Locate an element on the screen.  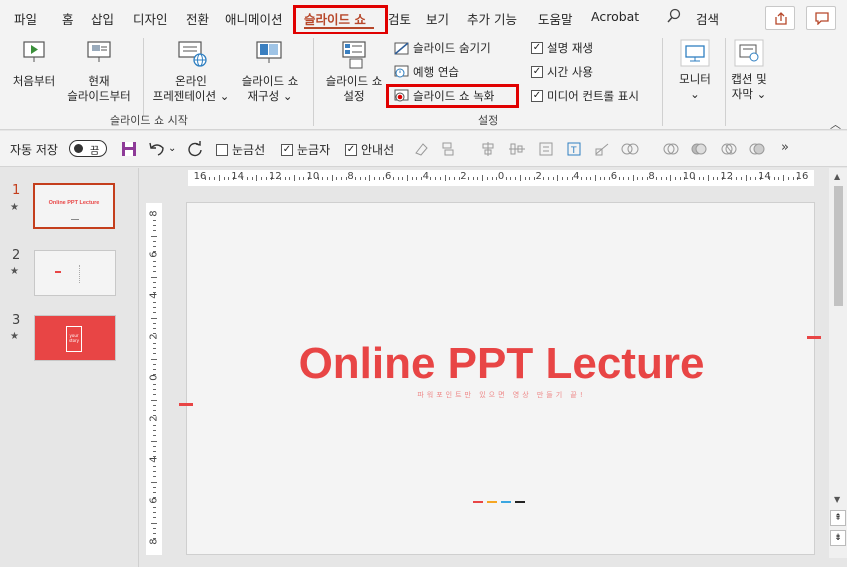
tab-review: 검토 is located at coordinates (399, 18).